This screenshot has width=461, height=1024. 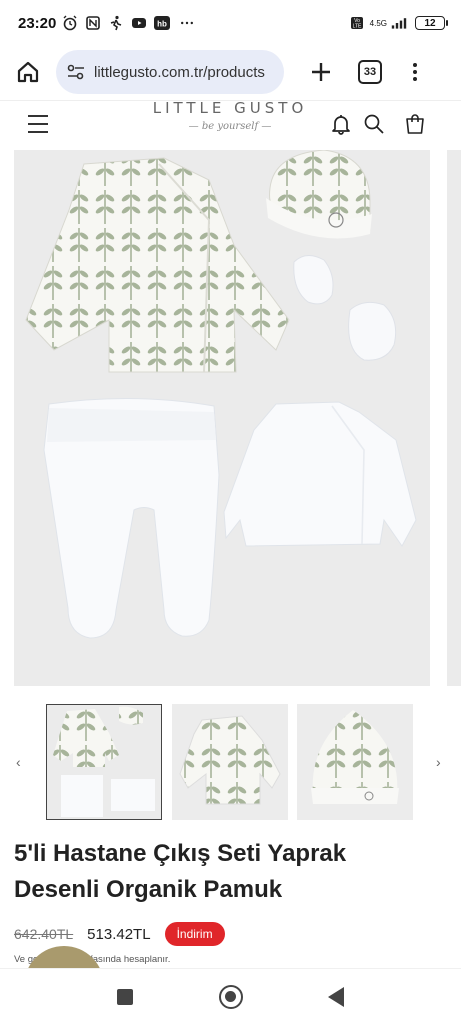 I want to click on browser-toolbar: littlegusto.com.tr/products 33, so click(x=230, y=72).